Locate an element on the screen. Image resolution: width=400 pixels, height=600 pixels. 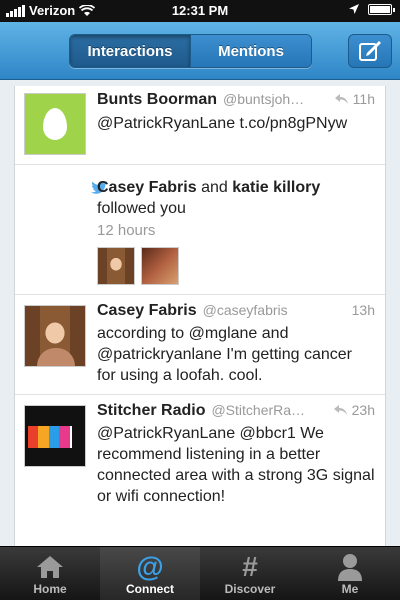
tab-label: Discover is located at coordinates (250, 589).